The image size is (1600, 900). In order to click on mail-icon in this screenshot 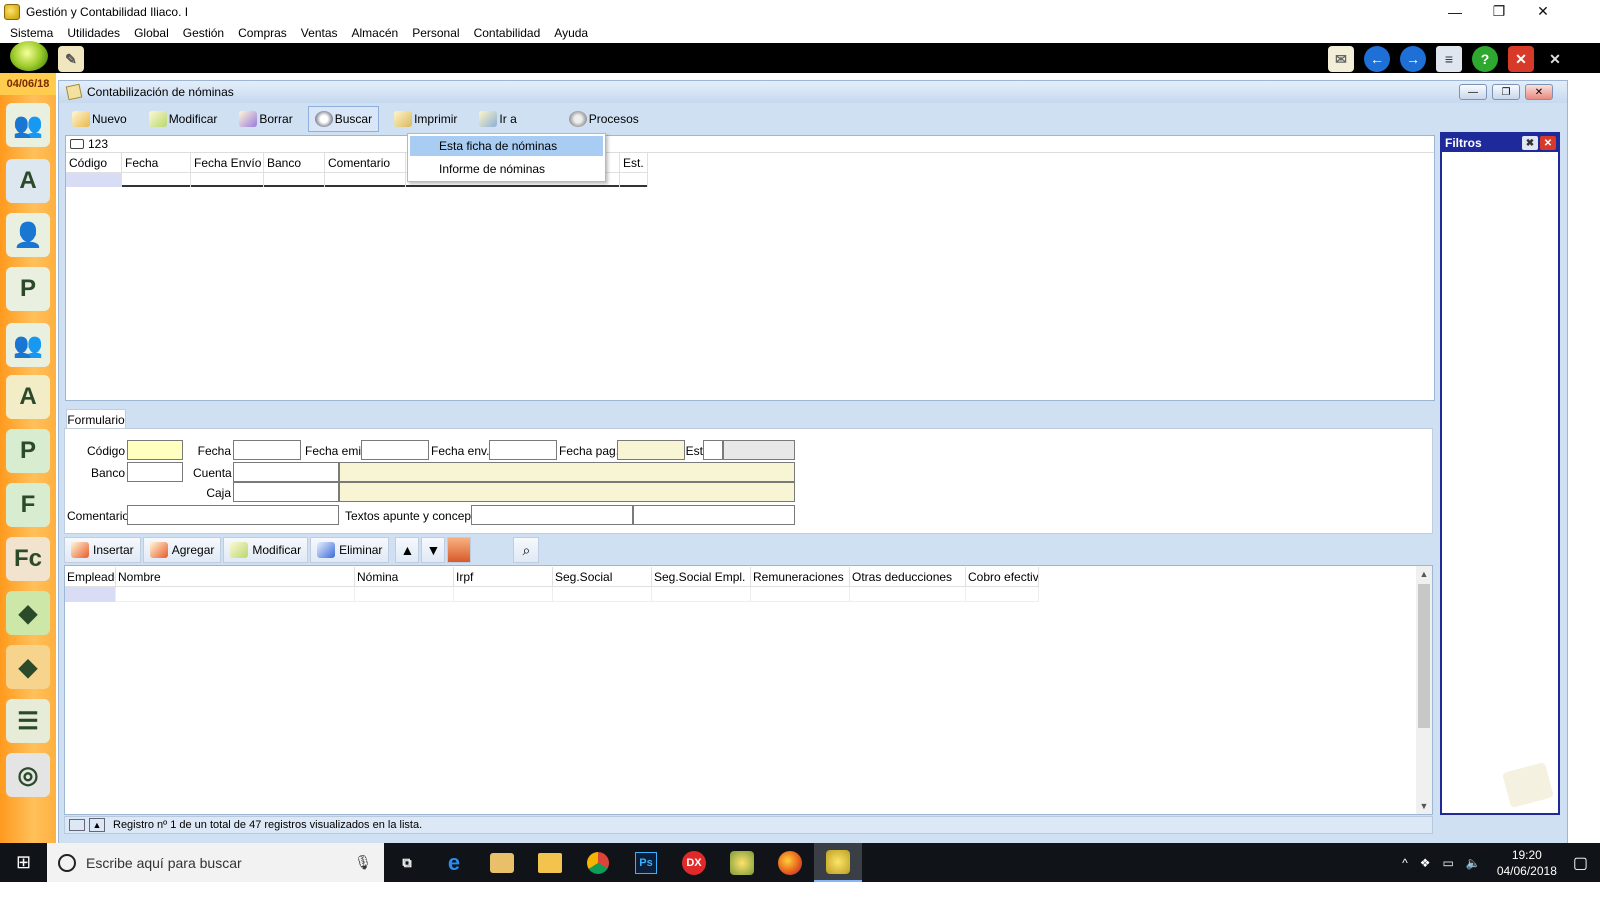, I will do `click(502, 862)`.